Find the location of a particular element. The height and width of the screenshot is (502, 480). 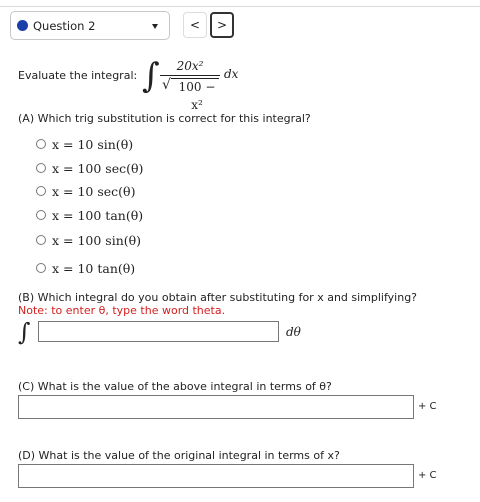

option-label: x = 100 tan(θ) is located at coordinates (98, 215).